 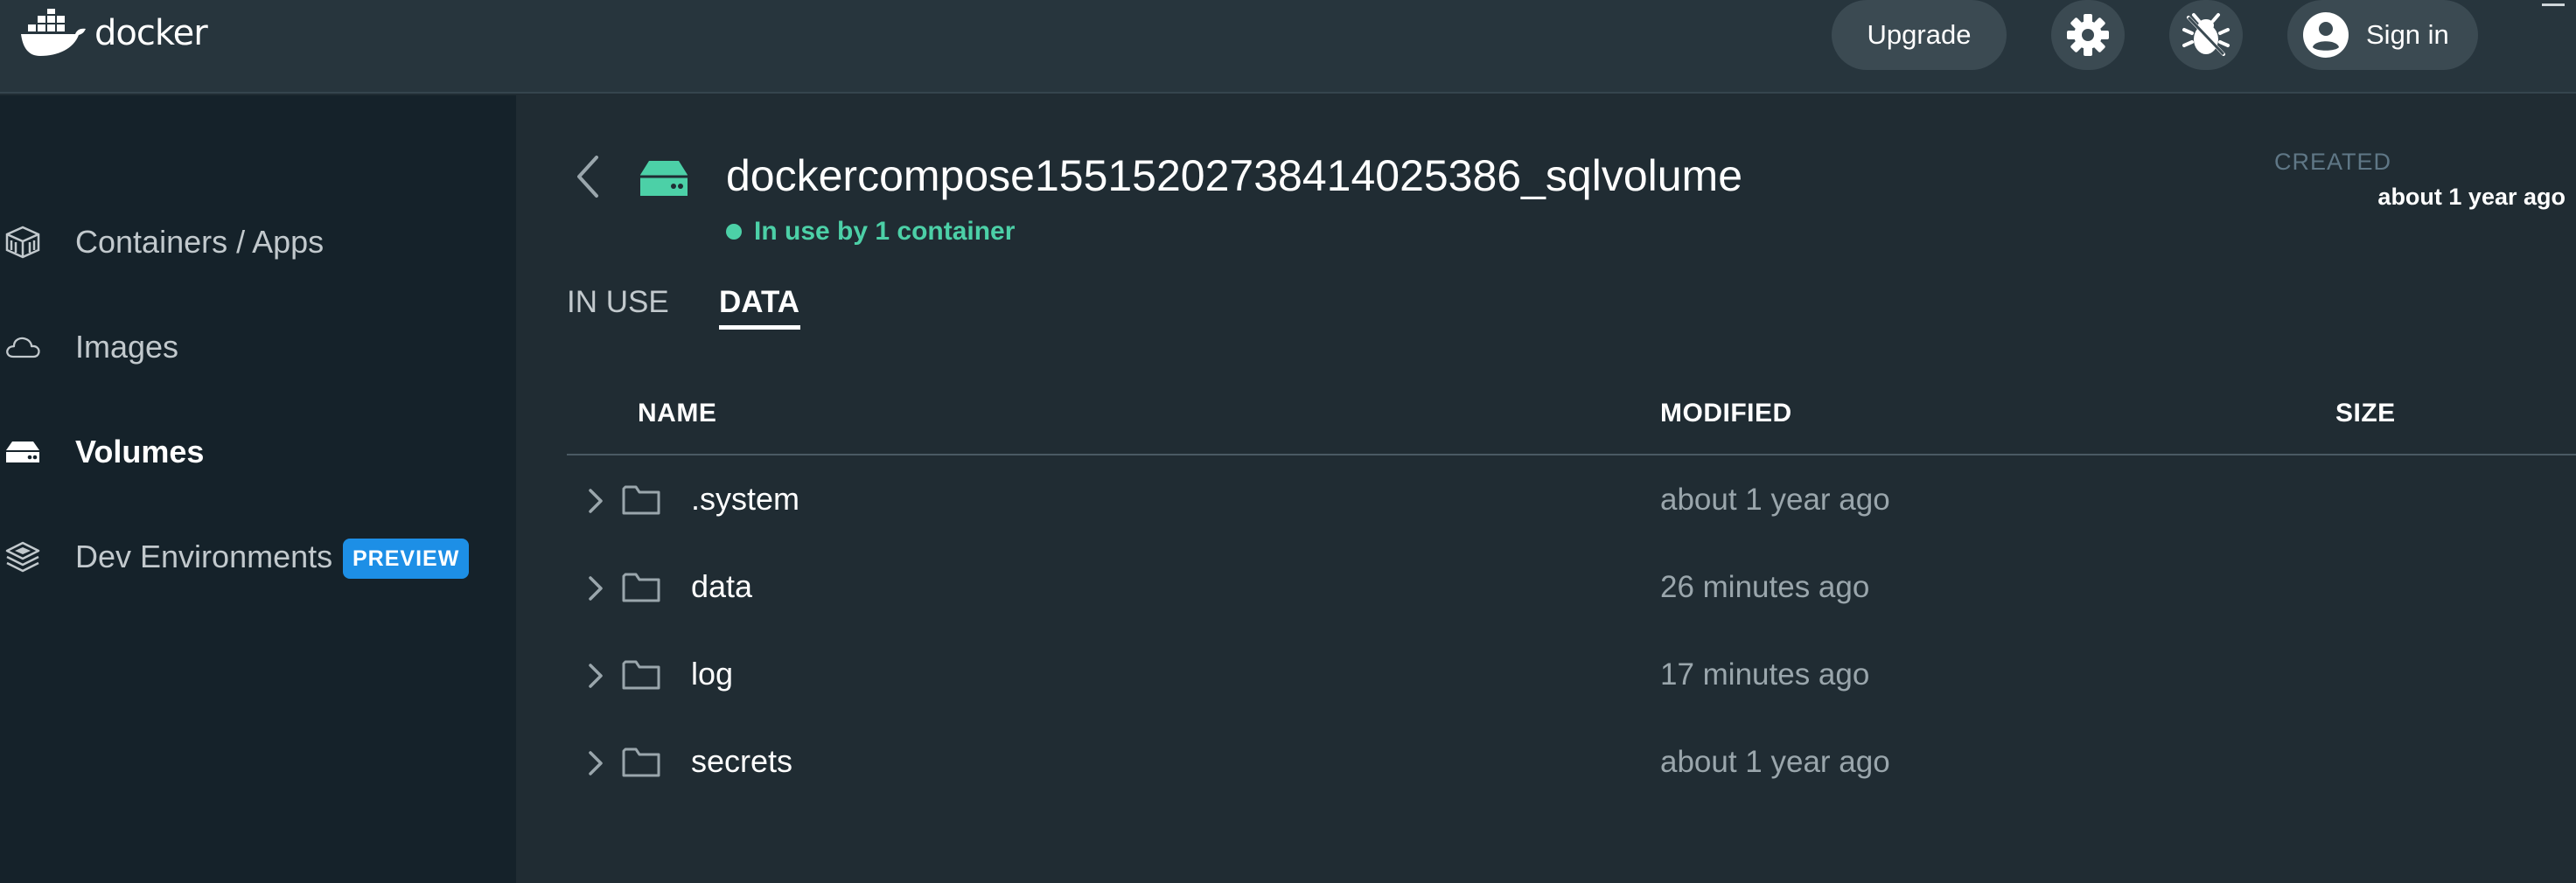 What do you see at coordinates (759, 302) in the screenshot?
I see `tab-data: DATA` at bounding box center [759, 302].